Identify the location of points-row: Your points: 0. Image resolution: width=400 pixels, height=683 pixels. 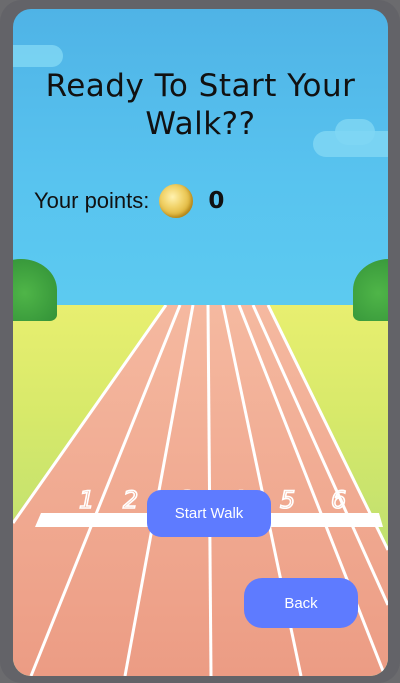
(129, 201).